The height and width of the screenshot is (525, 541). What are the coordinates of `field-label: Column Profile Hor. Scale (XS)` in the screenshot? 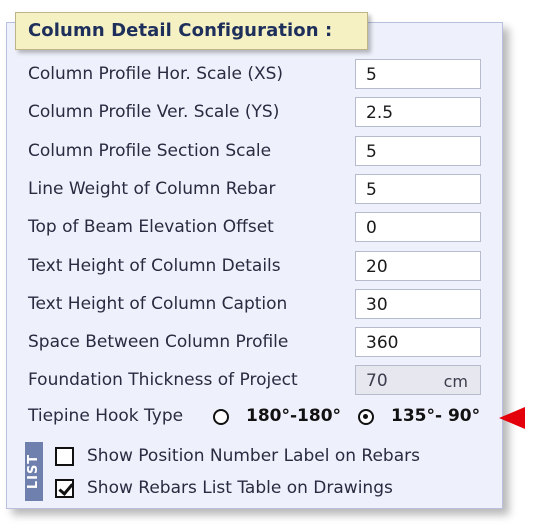 It's located at (156, 74).